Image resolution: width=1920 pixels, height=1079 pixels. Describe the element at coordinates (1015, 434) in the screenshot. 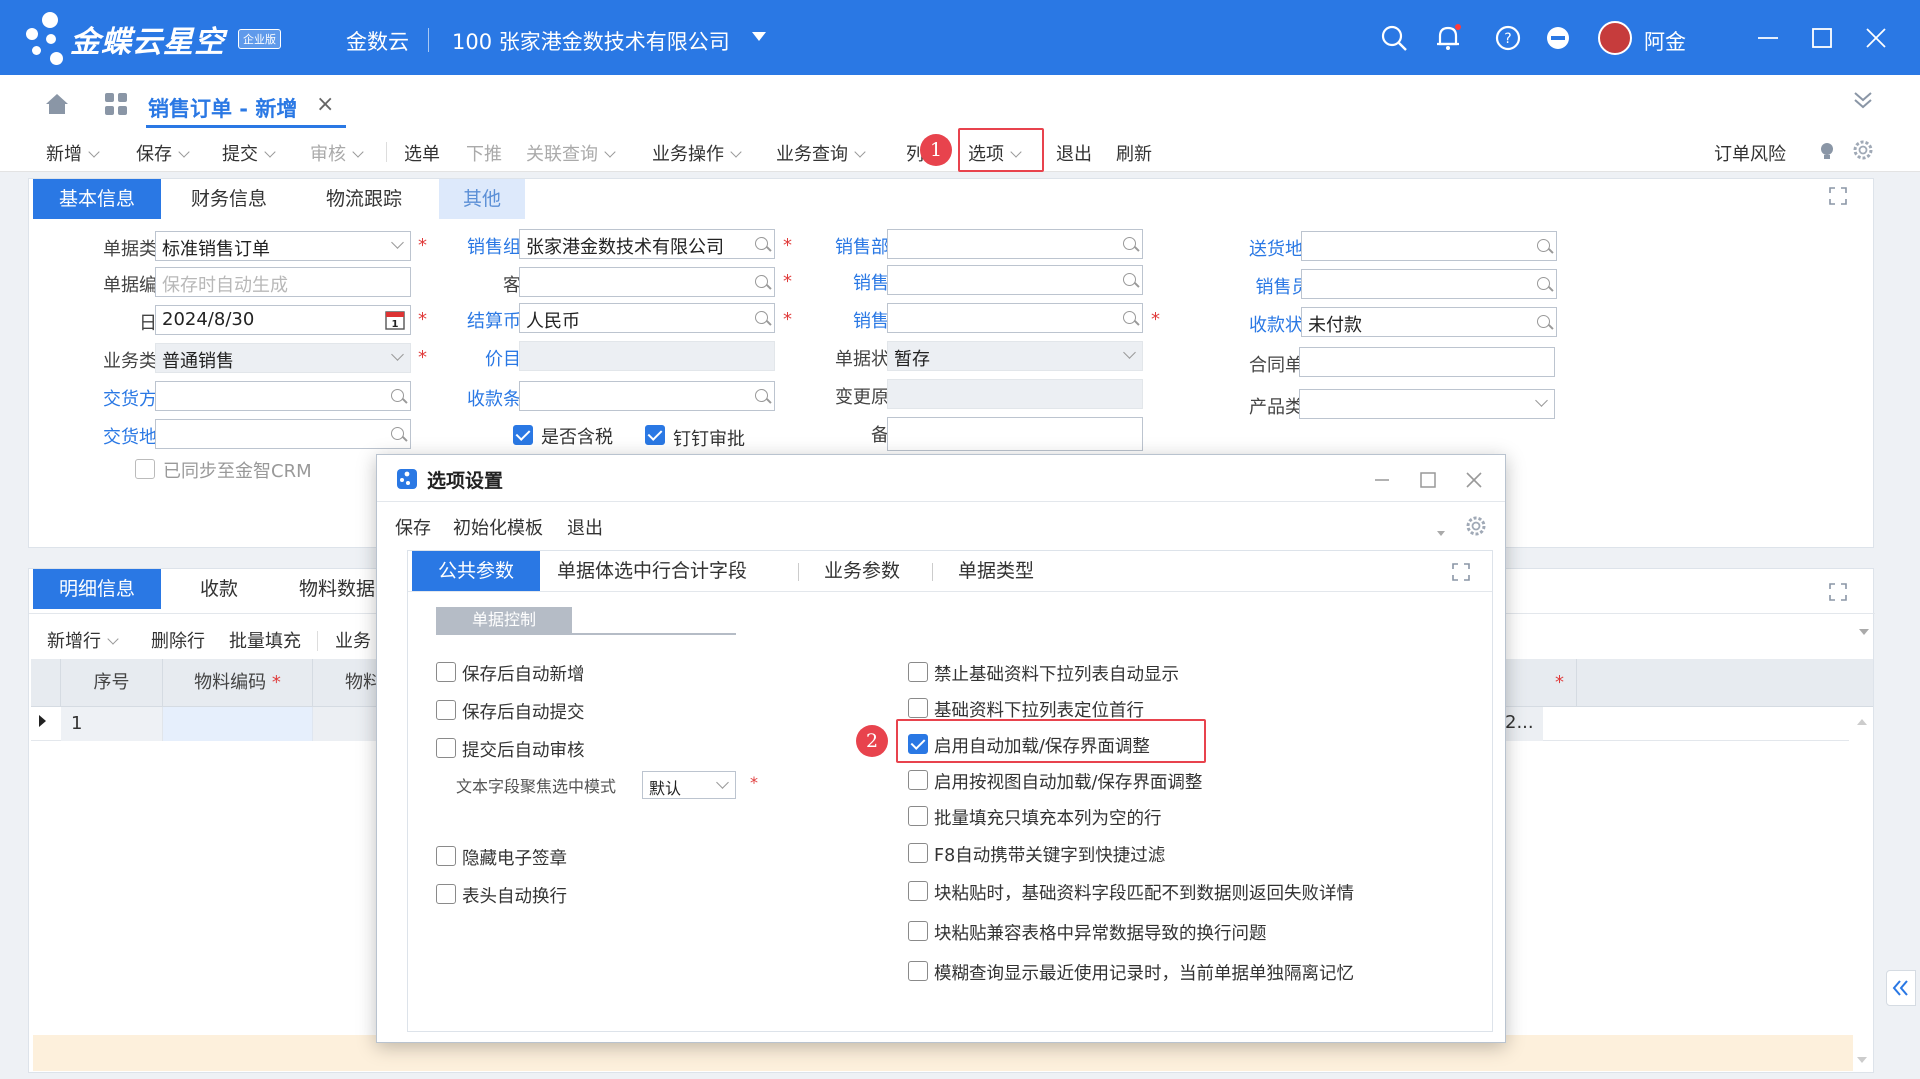

I see `remark-input` at that location.